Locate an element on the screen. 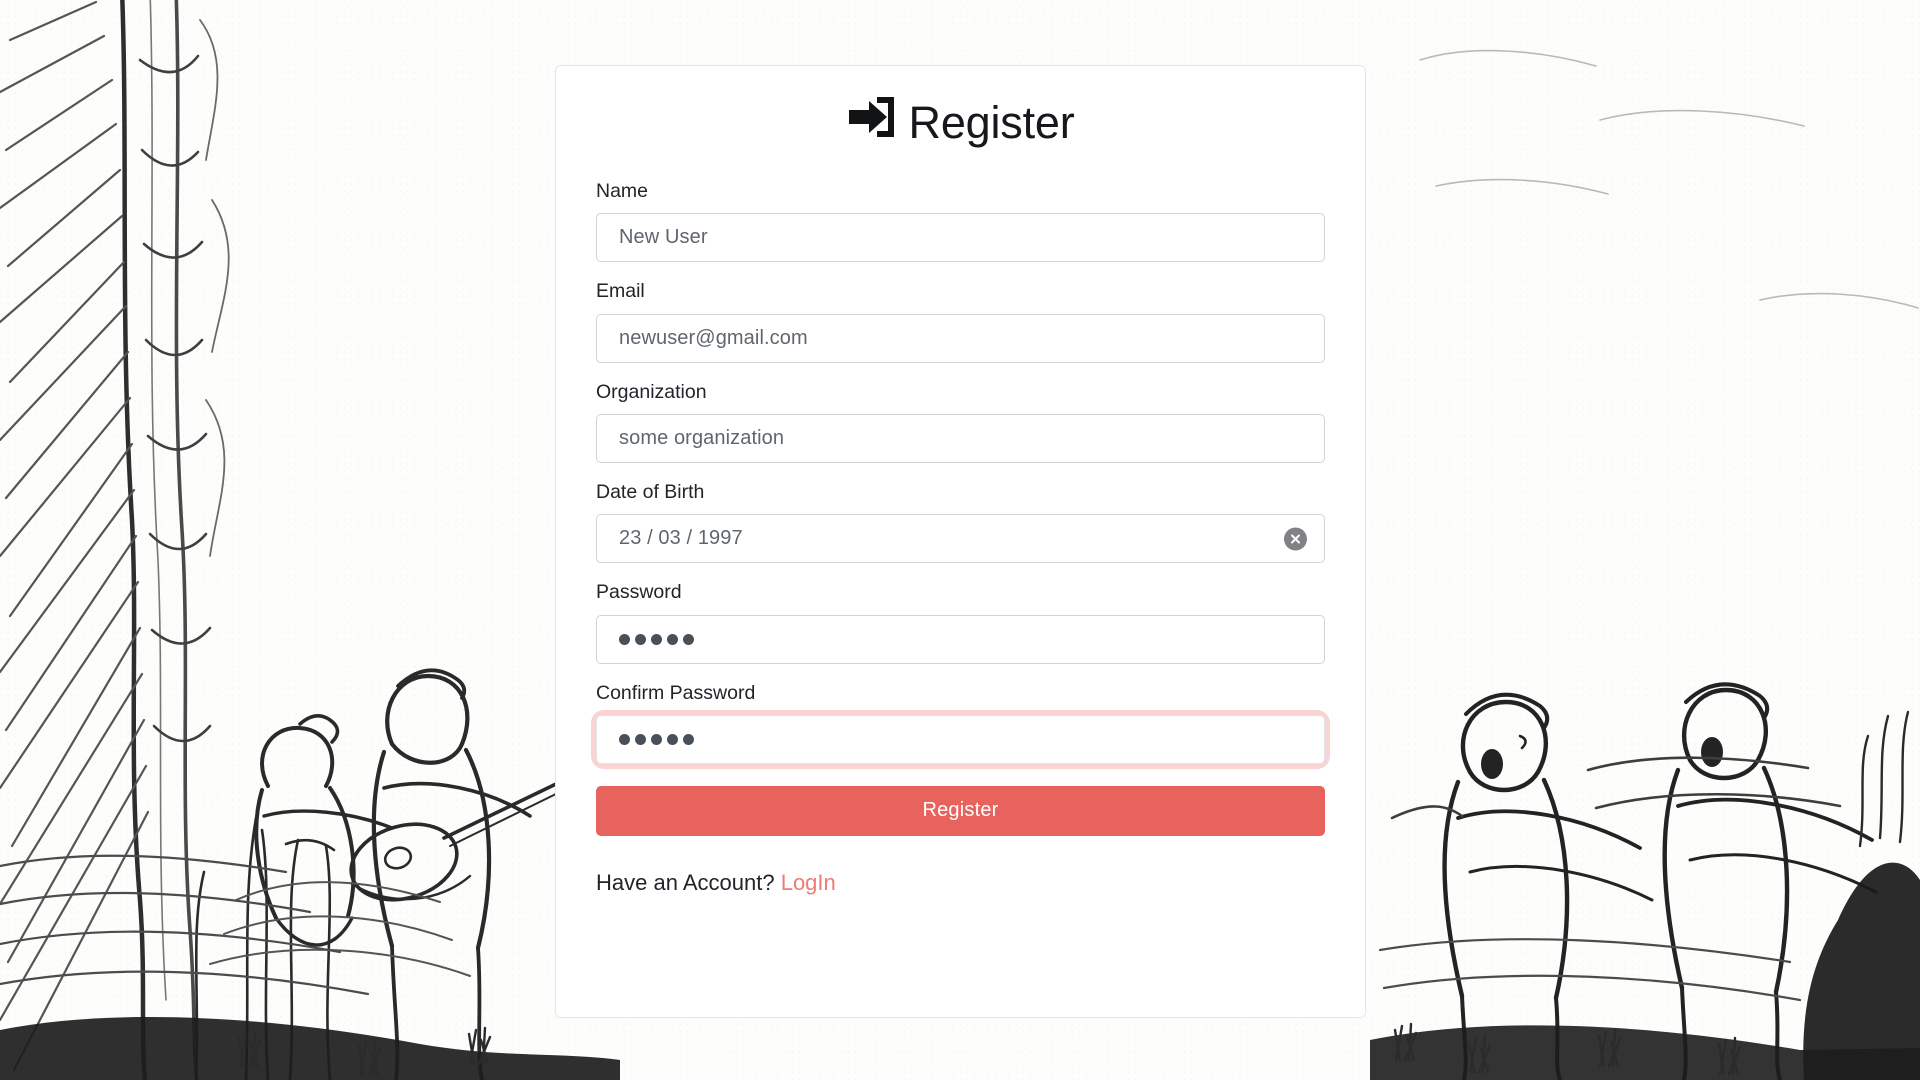 Image resolution: width=1920 pixels, height=1080 pixels. label-organization: Organization is located at coordinates (651, 391).